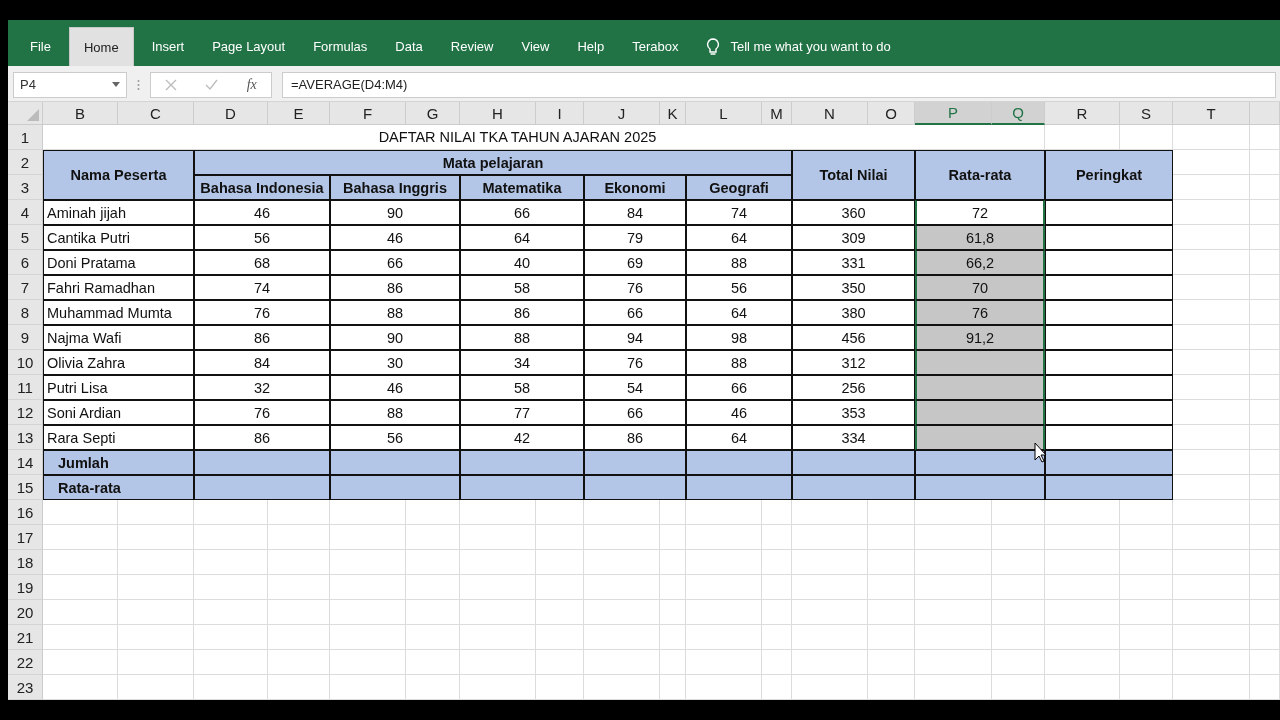 The width and height of the screenshot is (1280, 720). Describe the element at coordinates (25, 587) in the screenshot. I see `row-header: 19` at that location.